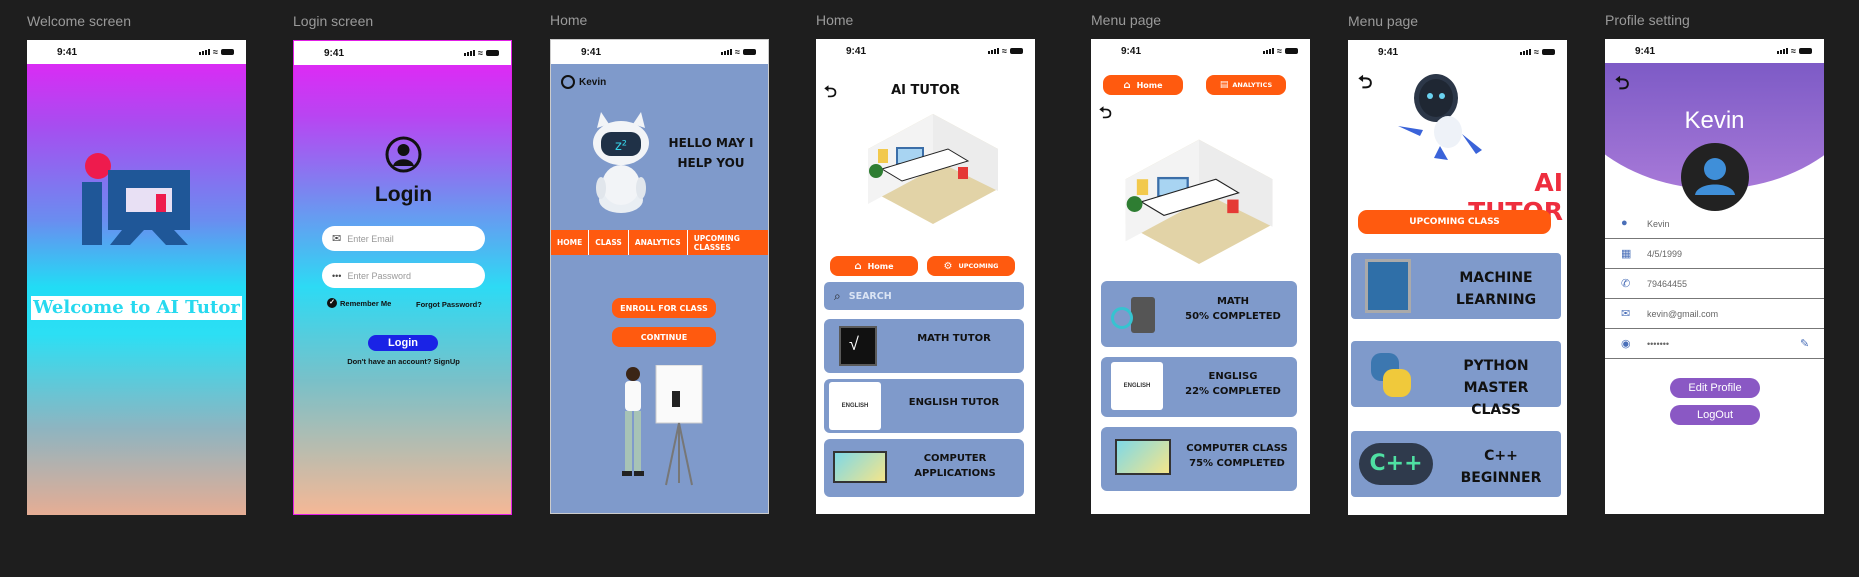 The width and height of the screenshot is (1859, 577). I want to click on class-card-python: PYTHON MASTER CLASS, so click(1456, 379).